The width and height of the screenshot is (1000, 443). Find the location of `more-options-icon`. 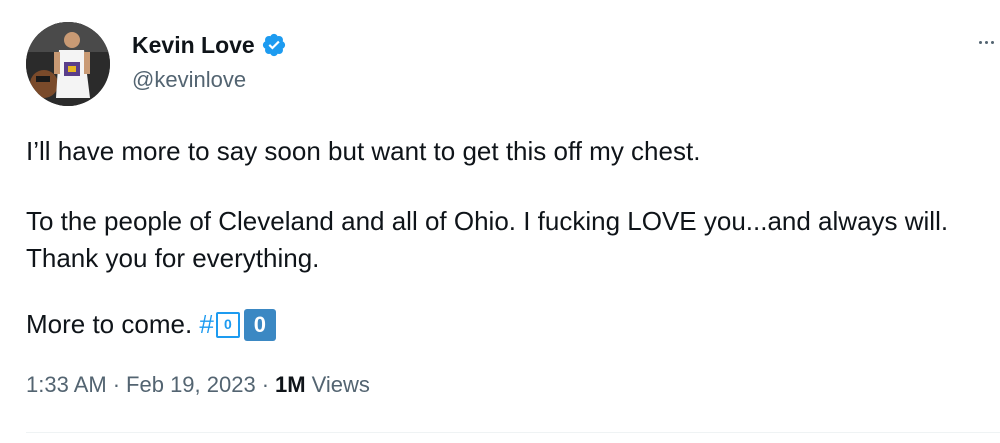

more-options-icon is located at coordinates (986, 42).